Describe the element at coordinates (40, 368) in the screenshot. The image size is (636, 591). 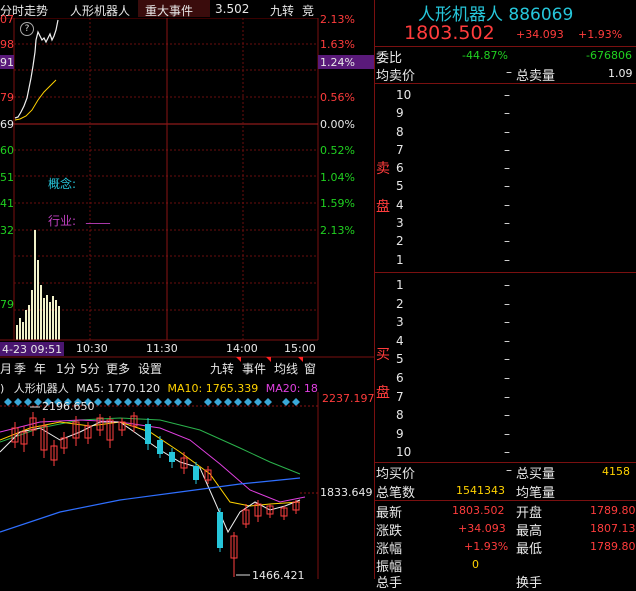
I see `period-tab-year: 年` at that location.